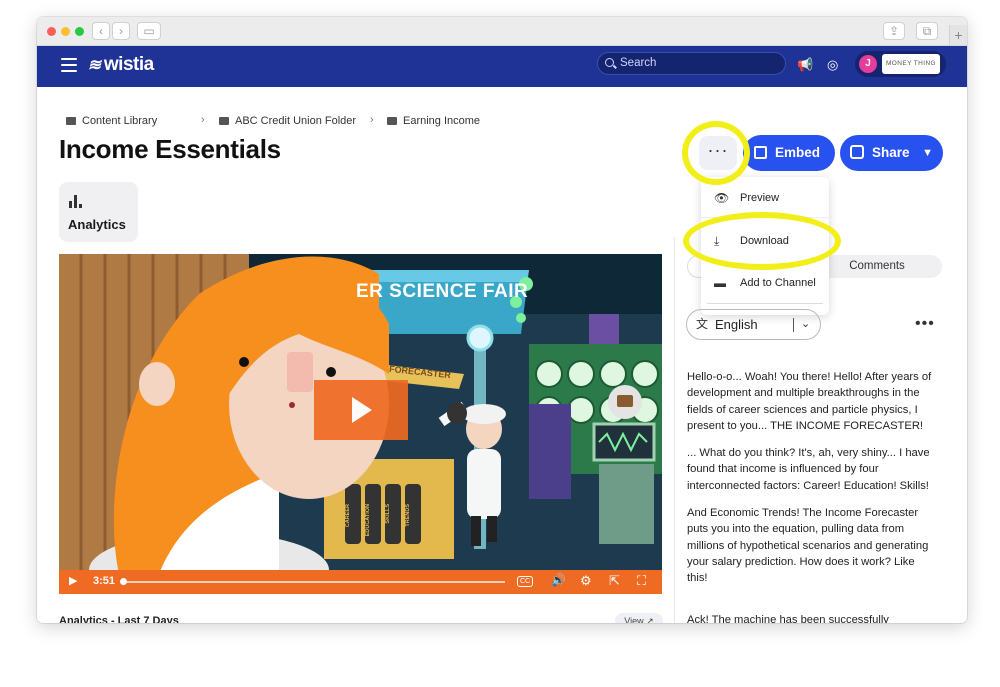 This screenshot has width=1000, height=687. What do you see at coordinates (614, 581) in the screenshot?
I see `share-video-icon: ⇱` at bounding box center [614, 581].